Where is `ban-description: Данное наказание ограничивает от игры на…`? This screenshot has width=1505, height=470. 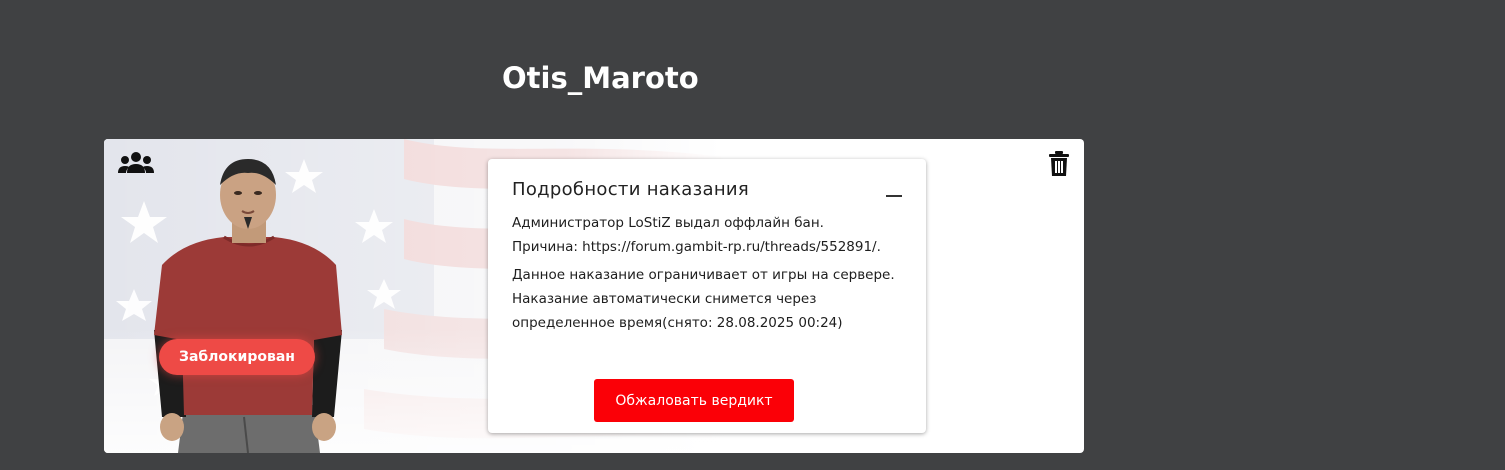
ban-description: Данное наказание ограничивает от игры на… is located at coordinates (703, 299).